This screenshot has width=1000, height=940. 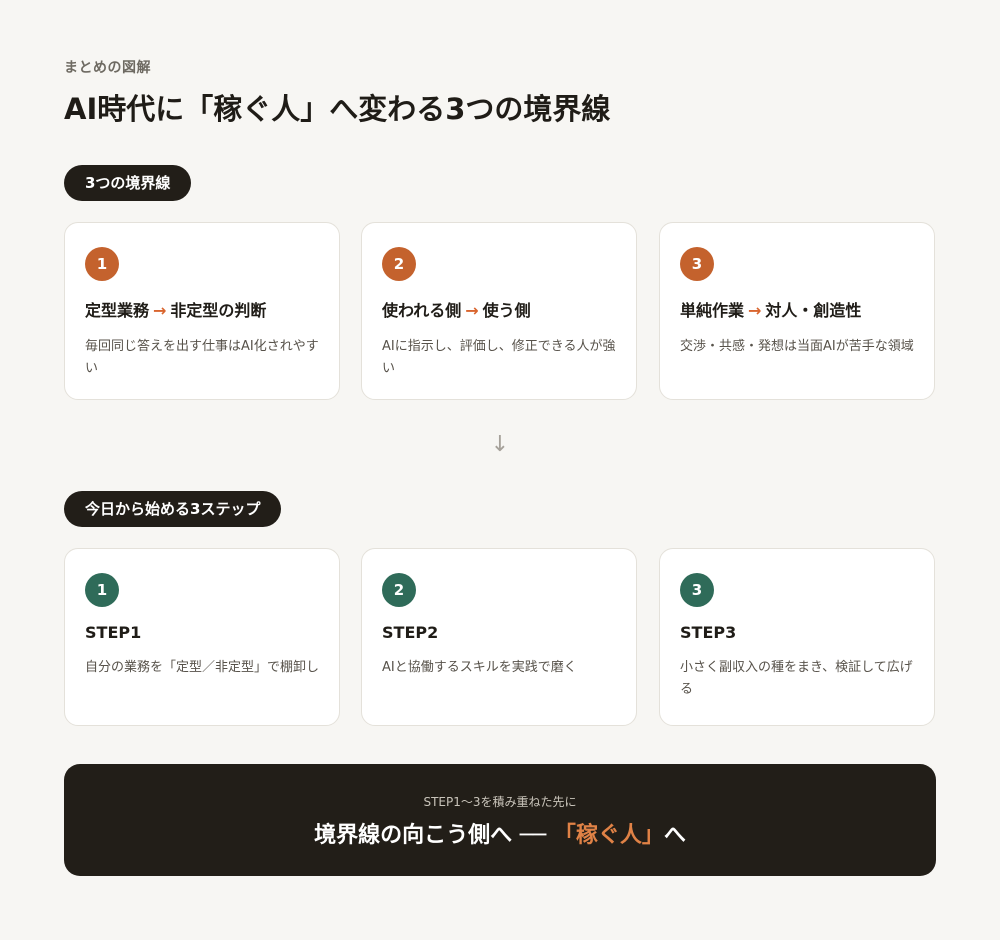 I want to click on boundary-card: 2 使われる側 → 使う側 AIに指示し、評価し、修正できる人が強い, so click(x=499, y=311).